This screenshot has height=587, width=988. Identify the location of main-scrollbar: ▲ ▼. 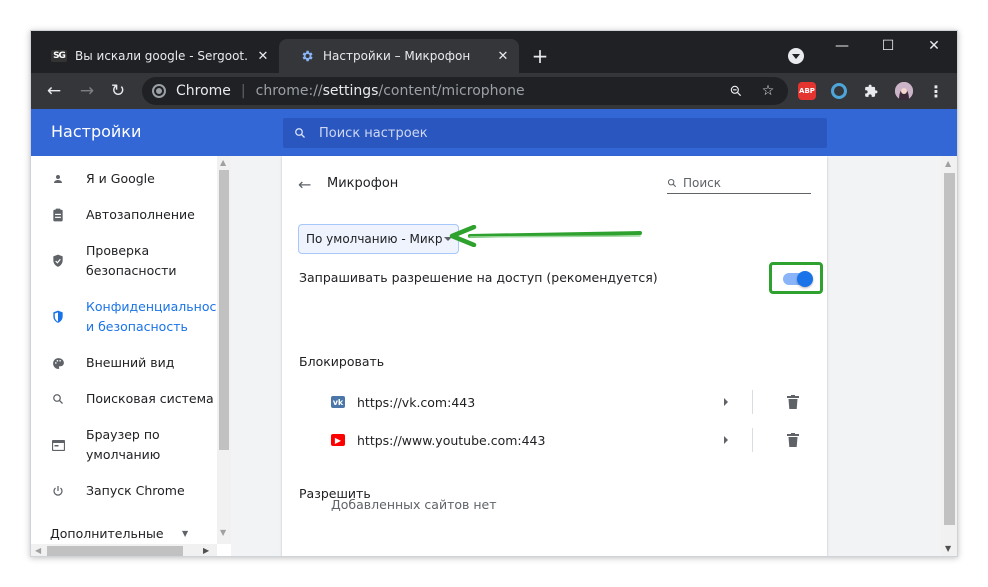
(949, 356).